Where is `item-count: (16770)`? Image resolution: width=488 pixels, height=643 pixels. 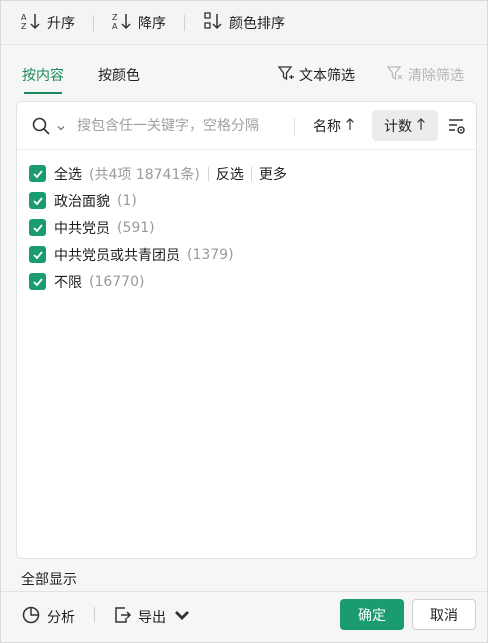 item-count: (16770) is located at coordinates (117, 281).